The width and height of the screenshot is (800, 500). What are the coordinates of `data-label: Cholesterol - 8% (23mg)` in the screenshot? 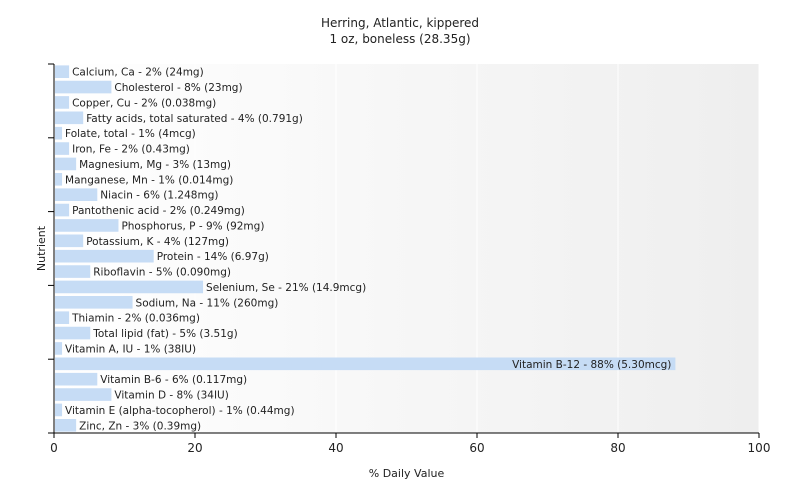 It's located at (178, 88).